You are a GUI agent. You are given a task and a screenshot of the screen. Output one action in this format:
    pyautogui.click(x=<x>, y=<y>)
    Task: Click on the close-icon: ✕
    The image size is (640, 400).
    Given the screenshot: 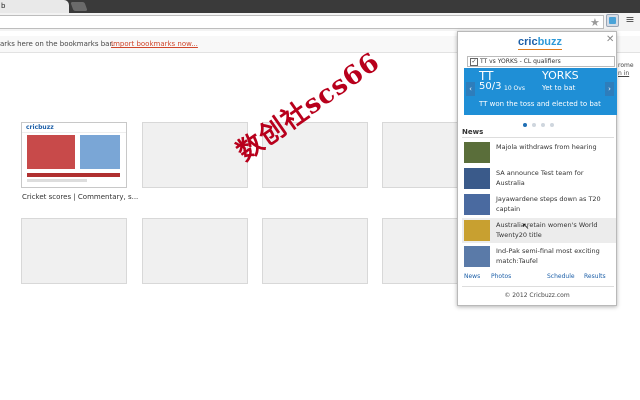 What is the action you would take?
    pyautogui.click(x=610, y=39)
    